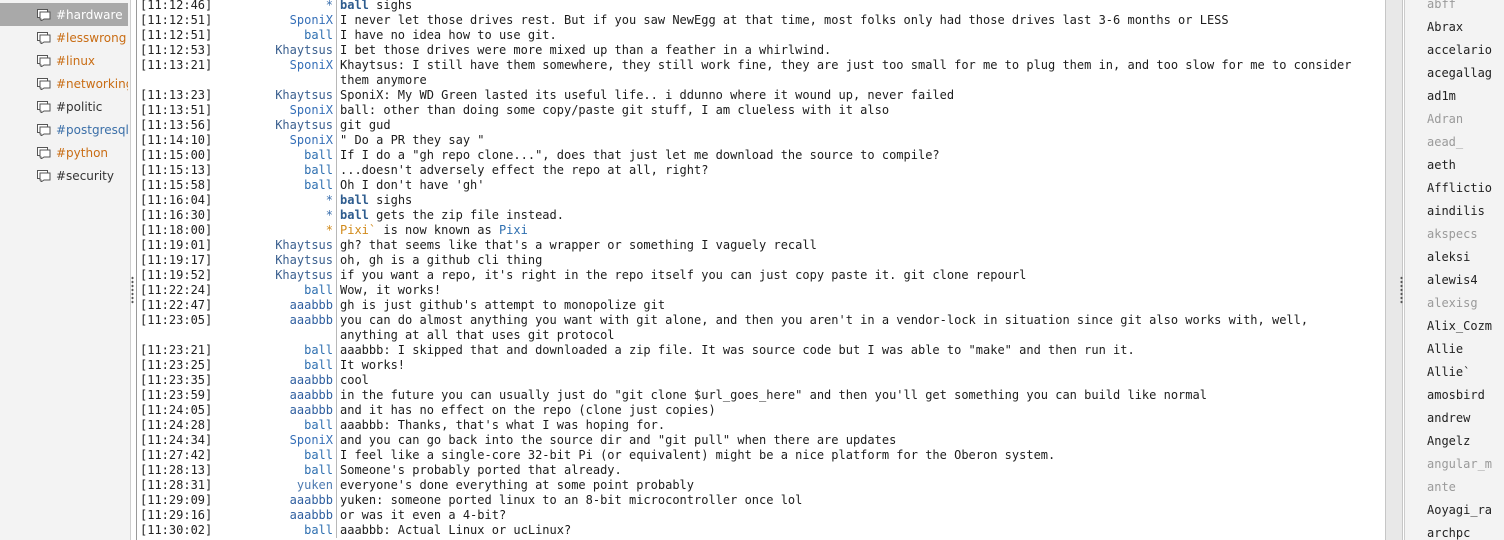 Image resolution: width=1504 pixels, height=540 pixels. What do you see at coordinates (1465, 372) in the screenshot?
I see `user-list-item: Allie`` at bounding box center [1465, 372].